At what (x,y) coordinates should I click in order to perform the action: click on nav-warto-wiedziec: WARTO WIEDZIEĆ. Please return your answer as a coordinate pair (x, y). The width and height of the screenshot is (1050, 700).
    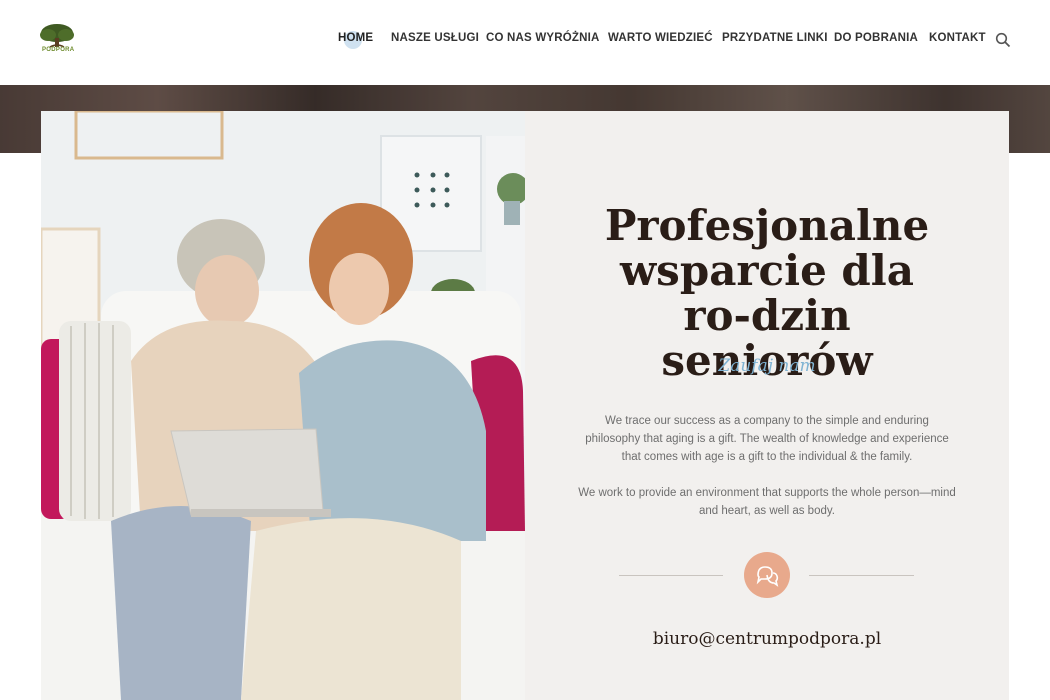
    Looking at the image, I should click on (660, 38).